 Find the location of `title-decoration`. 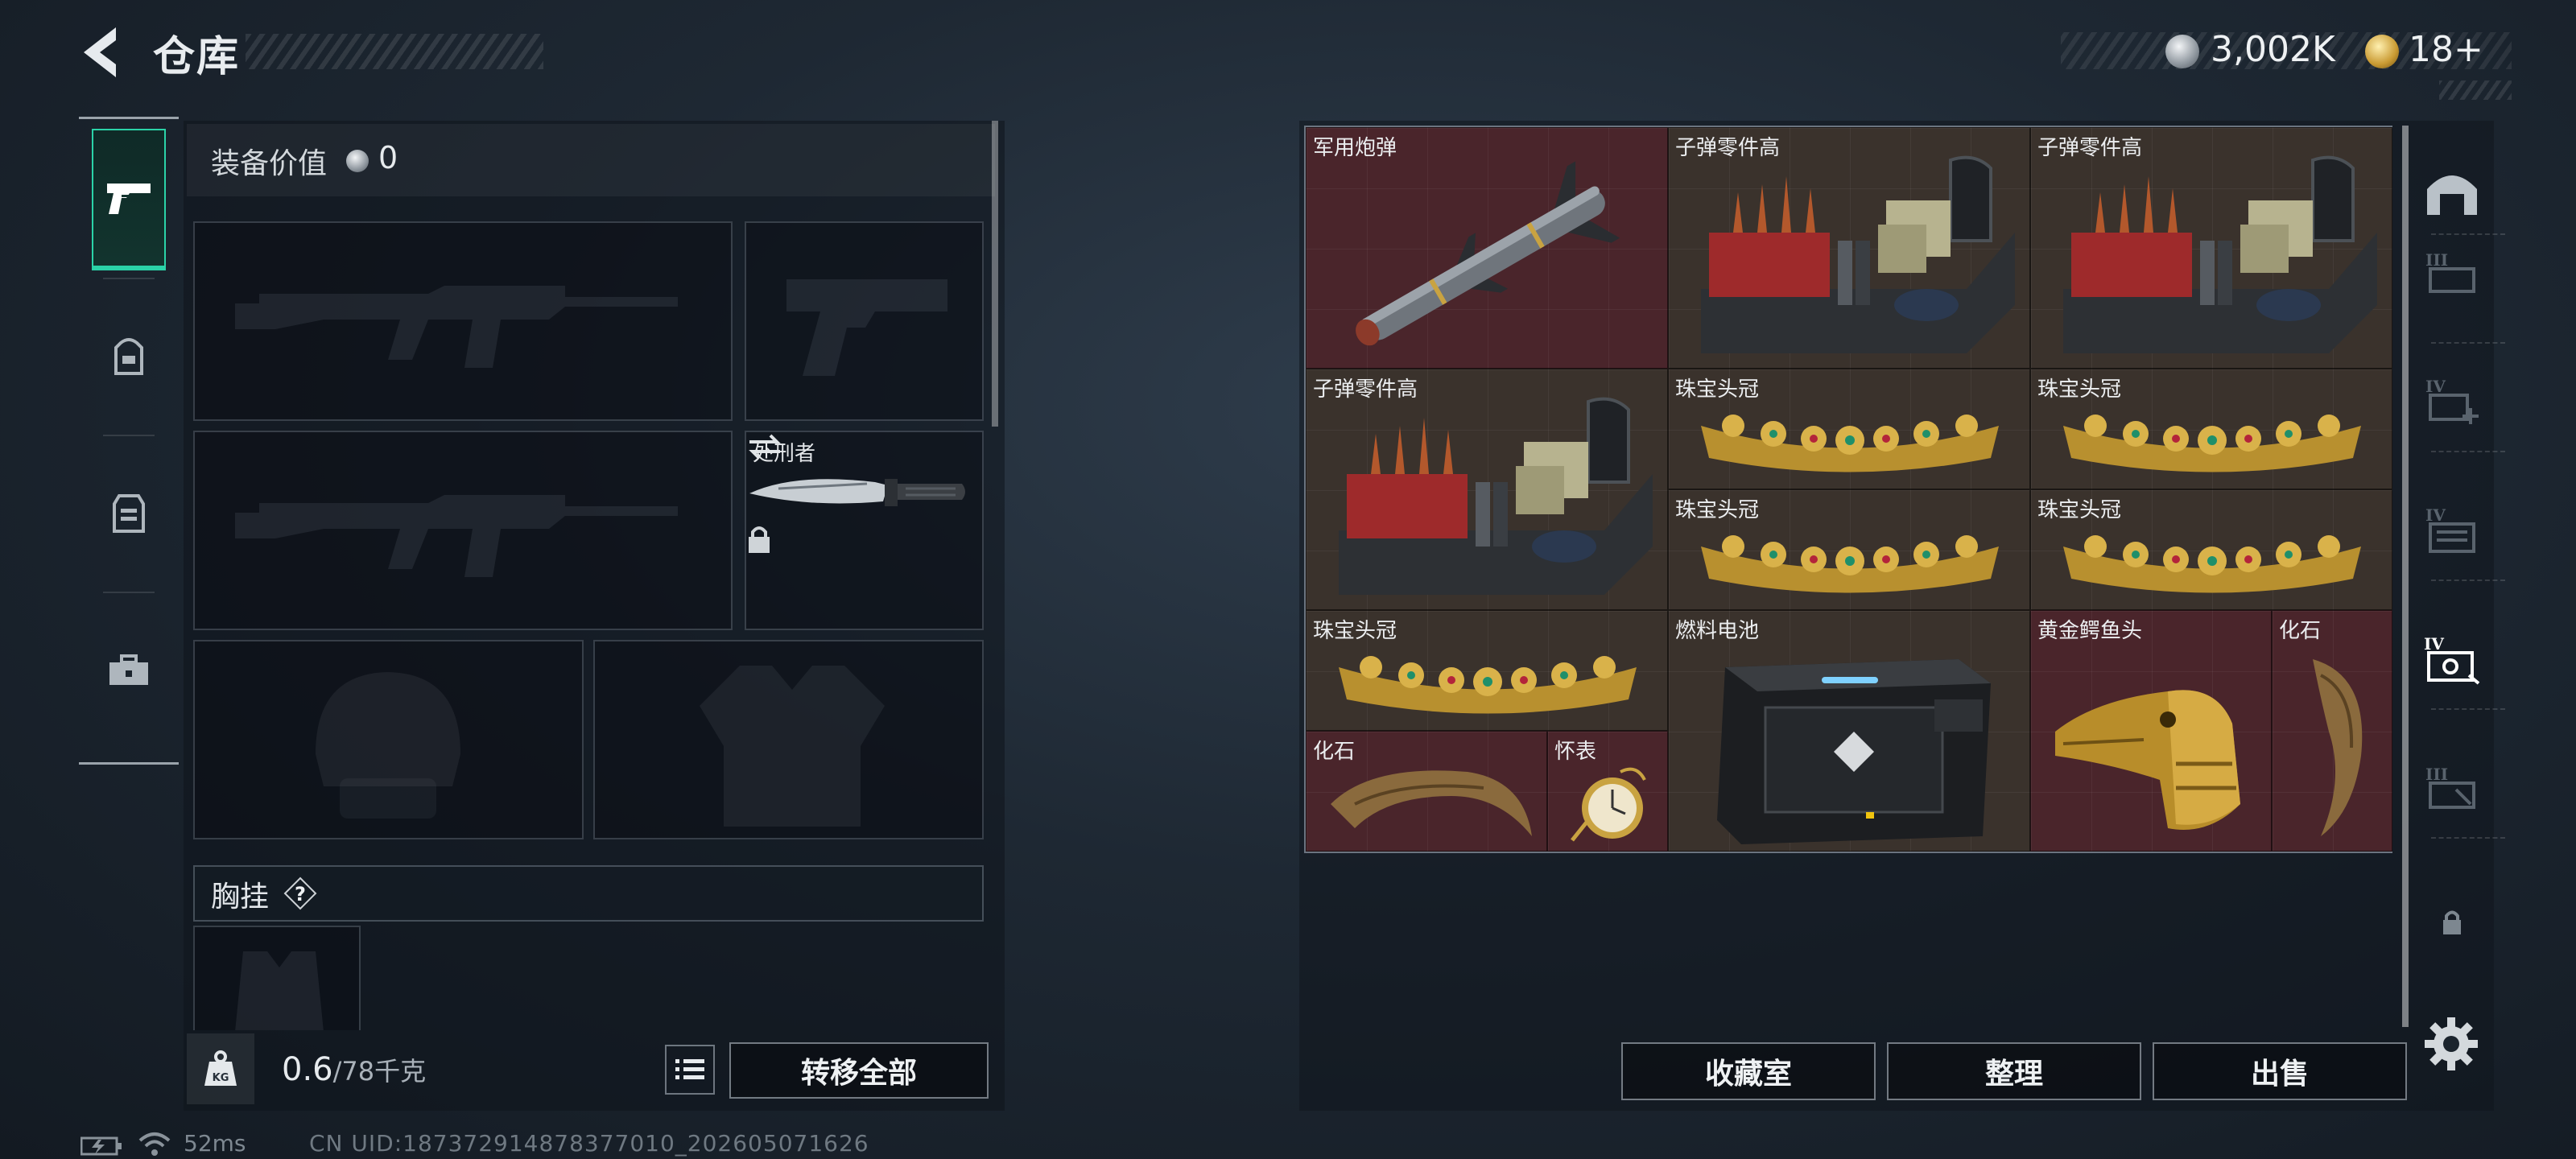

title-decoration is located at coordinates (394, 51).